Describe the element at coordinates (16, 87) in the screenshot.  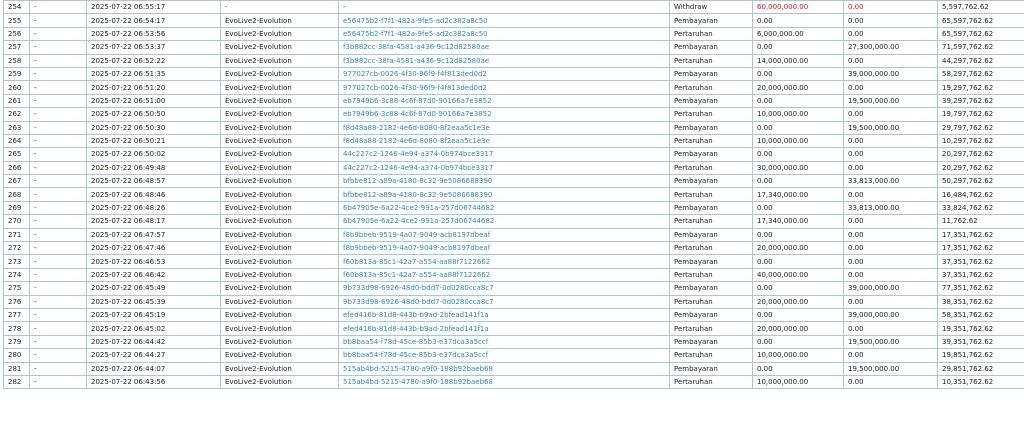
I see `row-number-cell: 260` at that location.